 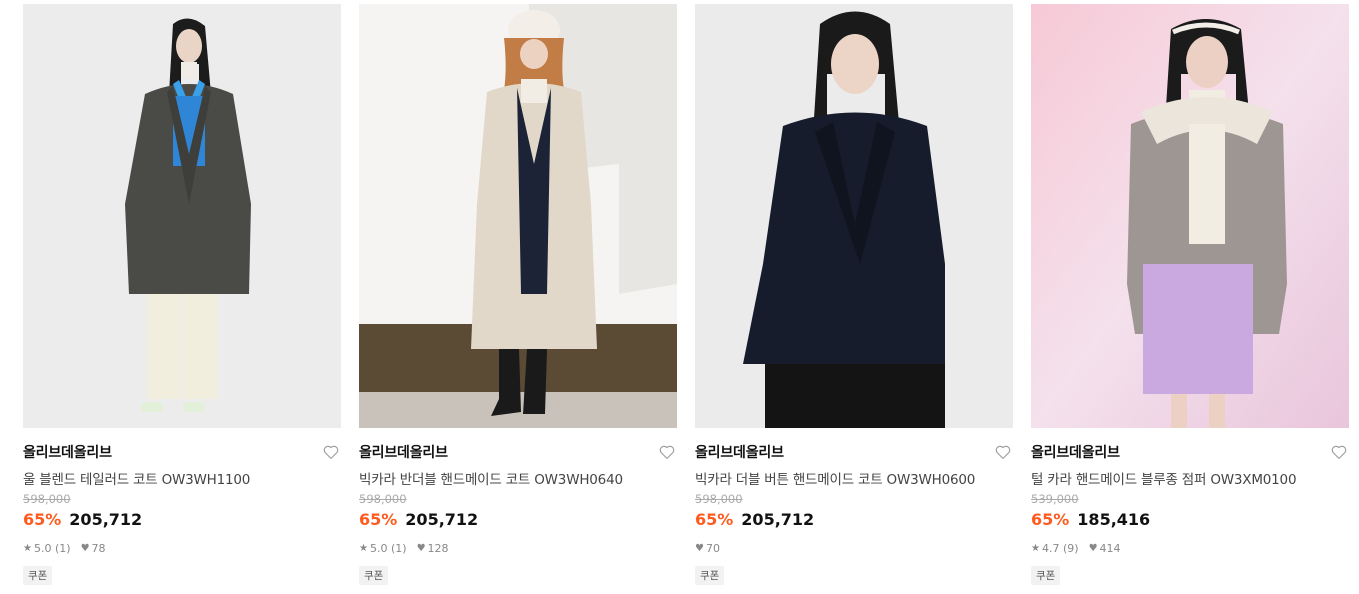 What do you see at coordinates (854, 548) in the screenshot?
I see `product-meta: ♥ 70` at bounding box center [854, 548].